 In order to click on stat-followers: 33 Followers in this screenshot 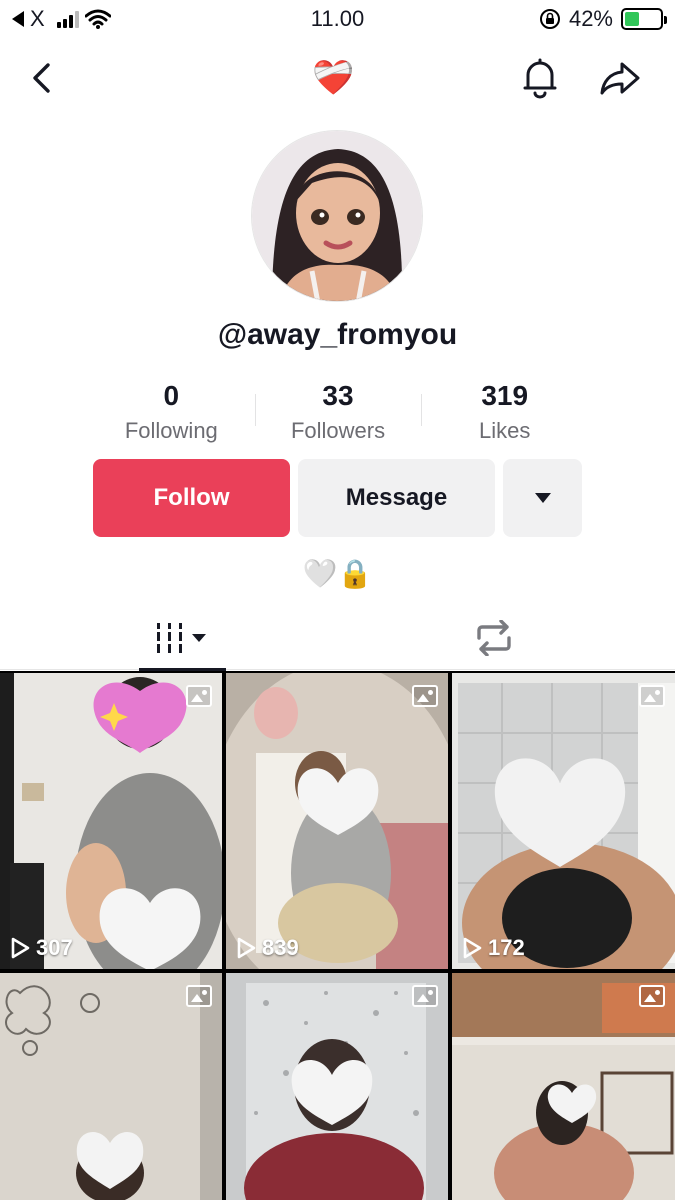, I will do `click(338, 413)`.